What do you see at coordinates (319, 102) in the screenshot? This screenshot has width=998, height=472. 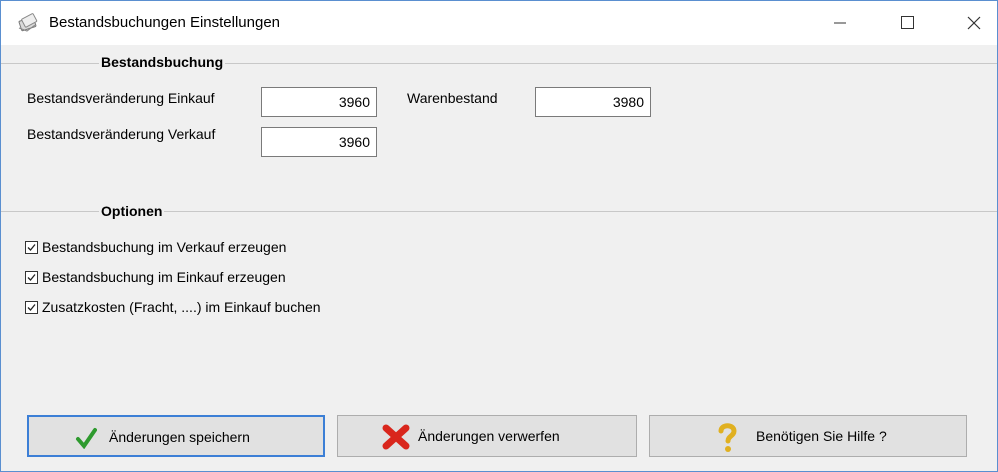 I see `einkauf-field` at bounding box center [319, 102].